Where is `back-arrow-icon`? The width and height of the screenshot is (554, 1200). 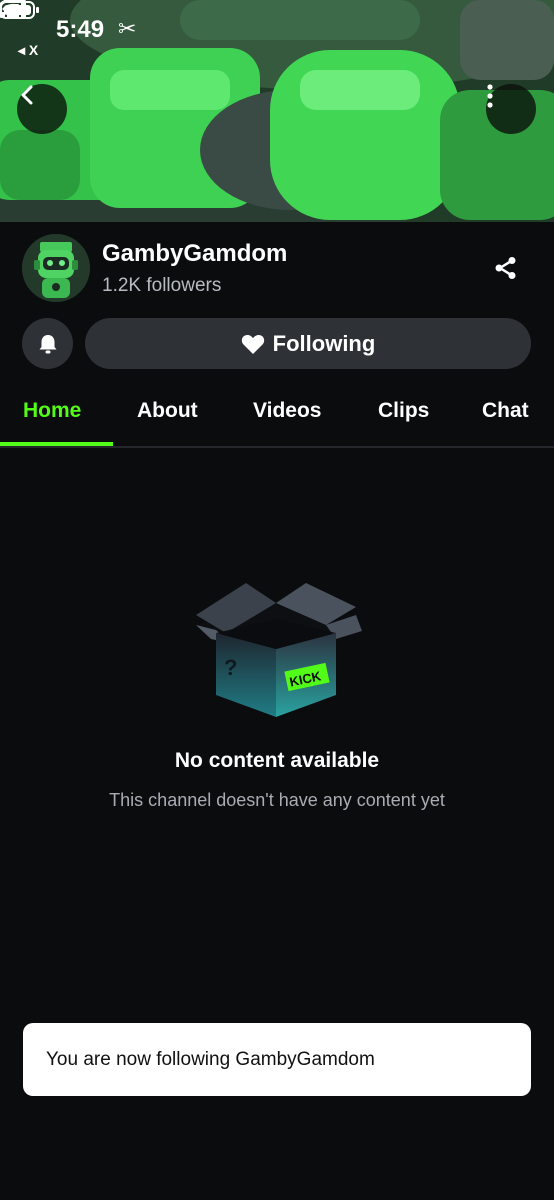 back-arrow-icon is located at coordinates (27, 95).